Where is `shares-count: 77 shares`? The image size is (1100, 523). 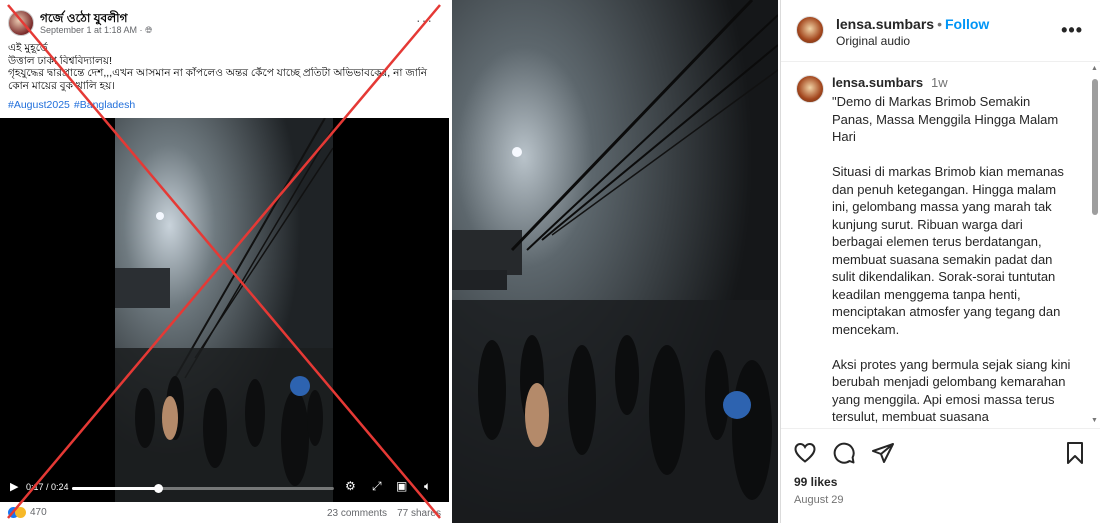
shares-count: 77 shares is located at coordinates (419, 513).